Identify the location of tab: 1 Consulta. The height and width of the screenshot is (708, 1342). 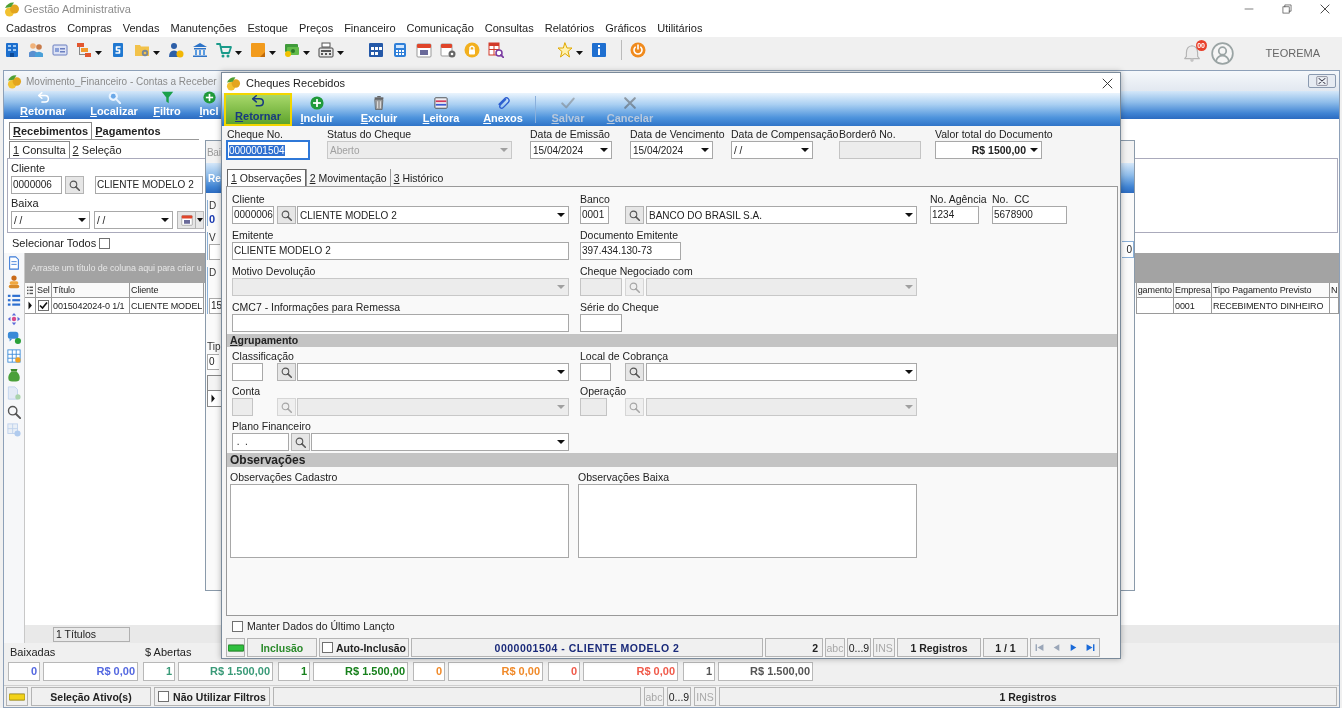
(39, 149).